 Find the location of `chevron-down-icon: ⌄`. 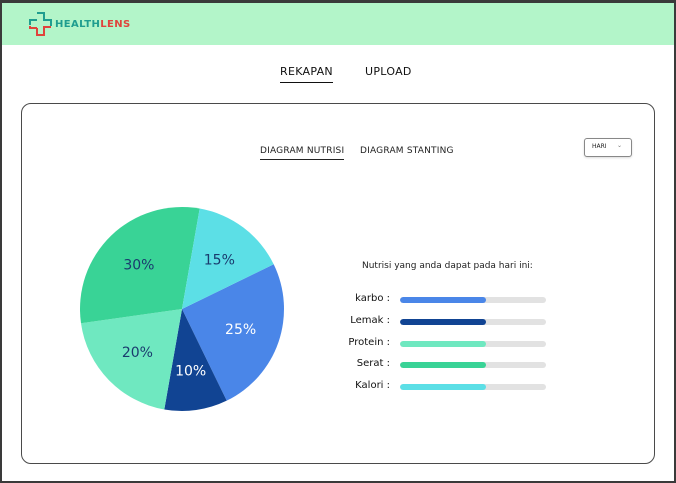

chevron-down-icon: ⌄ is located at coordinates (620, 145).